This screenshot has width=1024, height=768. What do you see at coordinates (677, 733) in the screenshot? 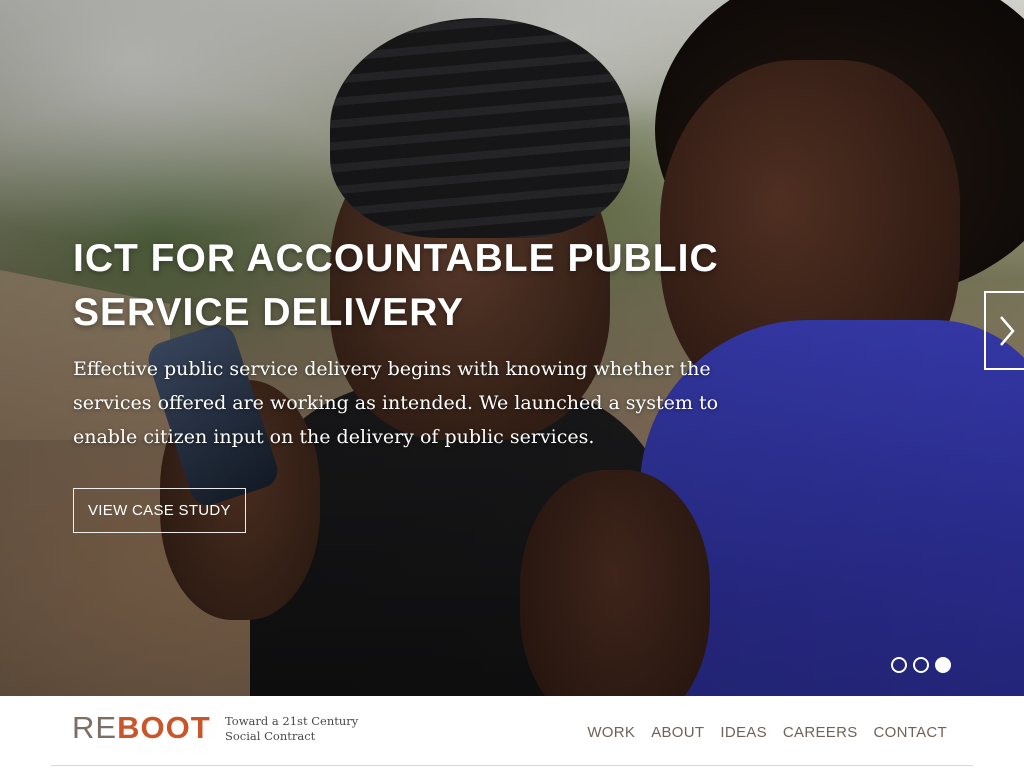
I see `nav-item-about: ABOUT` at bounding box center [677, 733].